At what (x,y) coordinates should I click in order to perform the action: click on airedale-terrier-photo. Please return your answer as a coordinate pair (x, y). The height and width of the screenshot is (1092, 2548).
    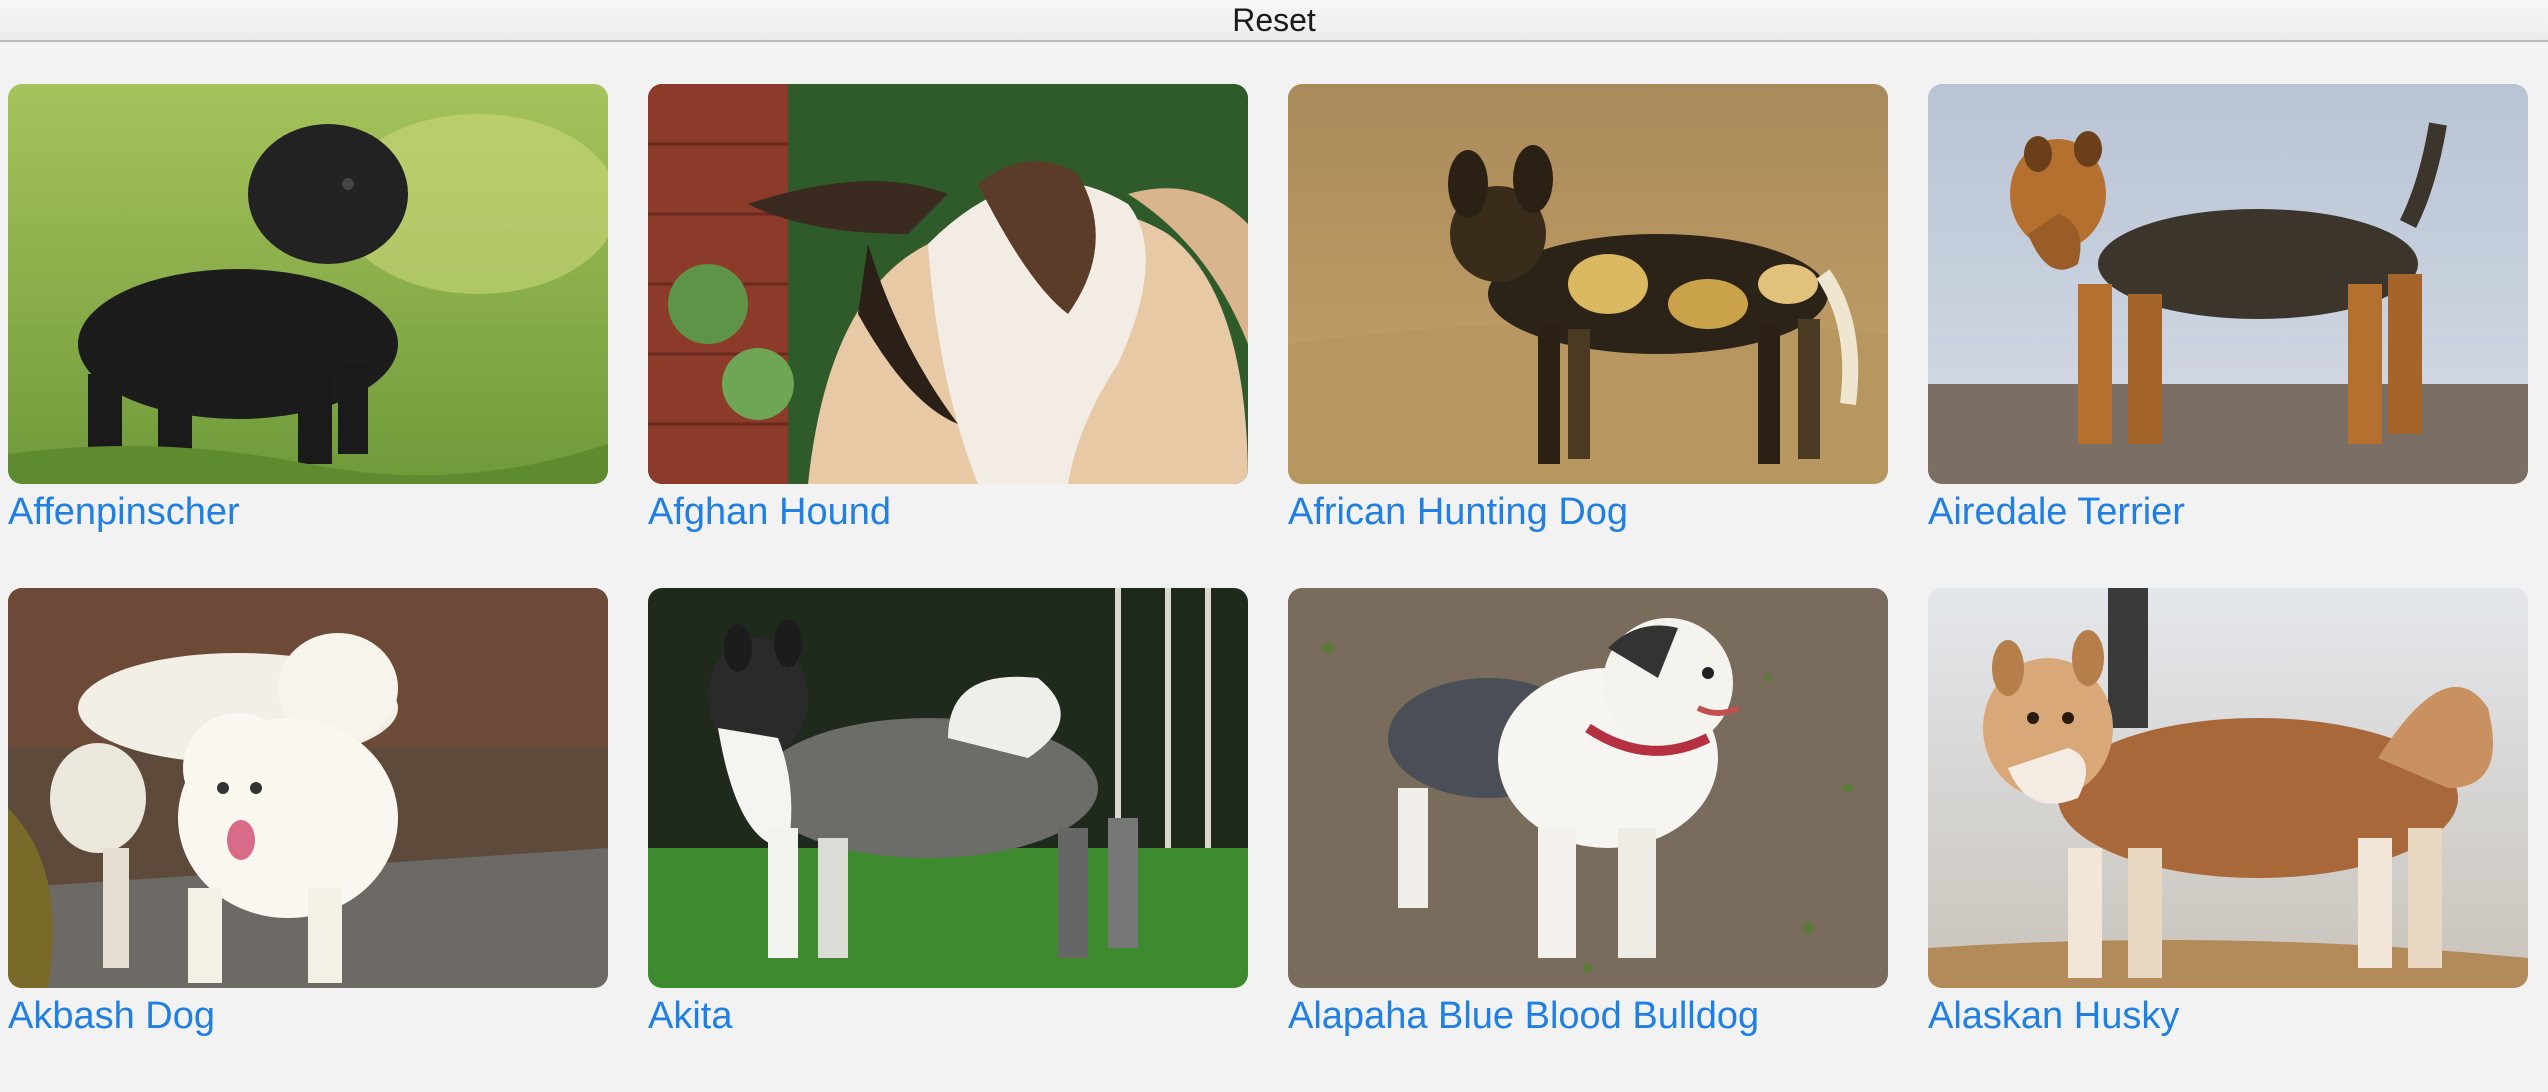
    Looking at the image, I should click on (2228, 284).